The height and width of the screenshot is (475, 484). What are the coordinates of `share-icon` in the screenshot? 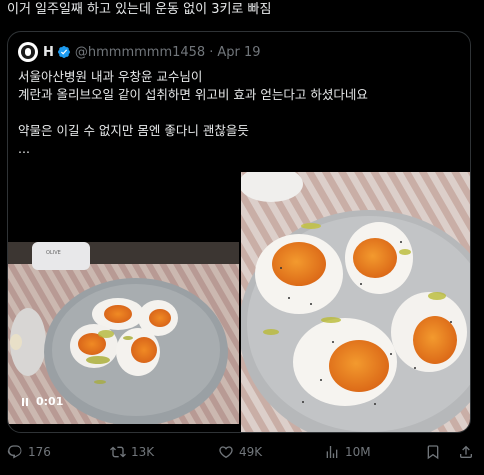 It's located at (466, 451).